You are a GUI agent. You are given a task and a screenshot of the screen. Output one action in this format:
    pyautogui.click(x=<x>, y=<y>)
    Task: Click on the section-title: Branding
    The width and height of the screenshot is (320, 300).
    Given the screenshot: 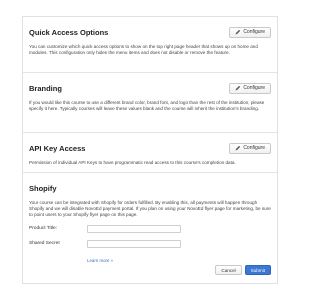 What is the action you would take?
    pyautogui.click(x=45, y=88)
    